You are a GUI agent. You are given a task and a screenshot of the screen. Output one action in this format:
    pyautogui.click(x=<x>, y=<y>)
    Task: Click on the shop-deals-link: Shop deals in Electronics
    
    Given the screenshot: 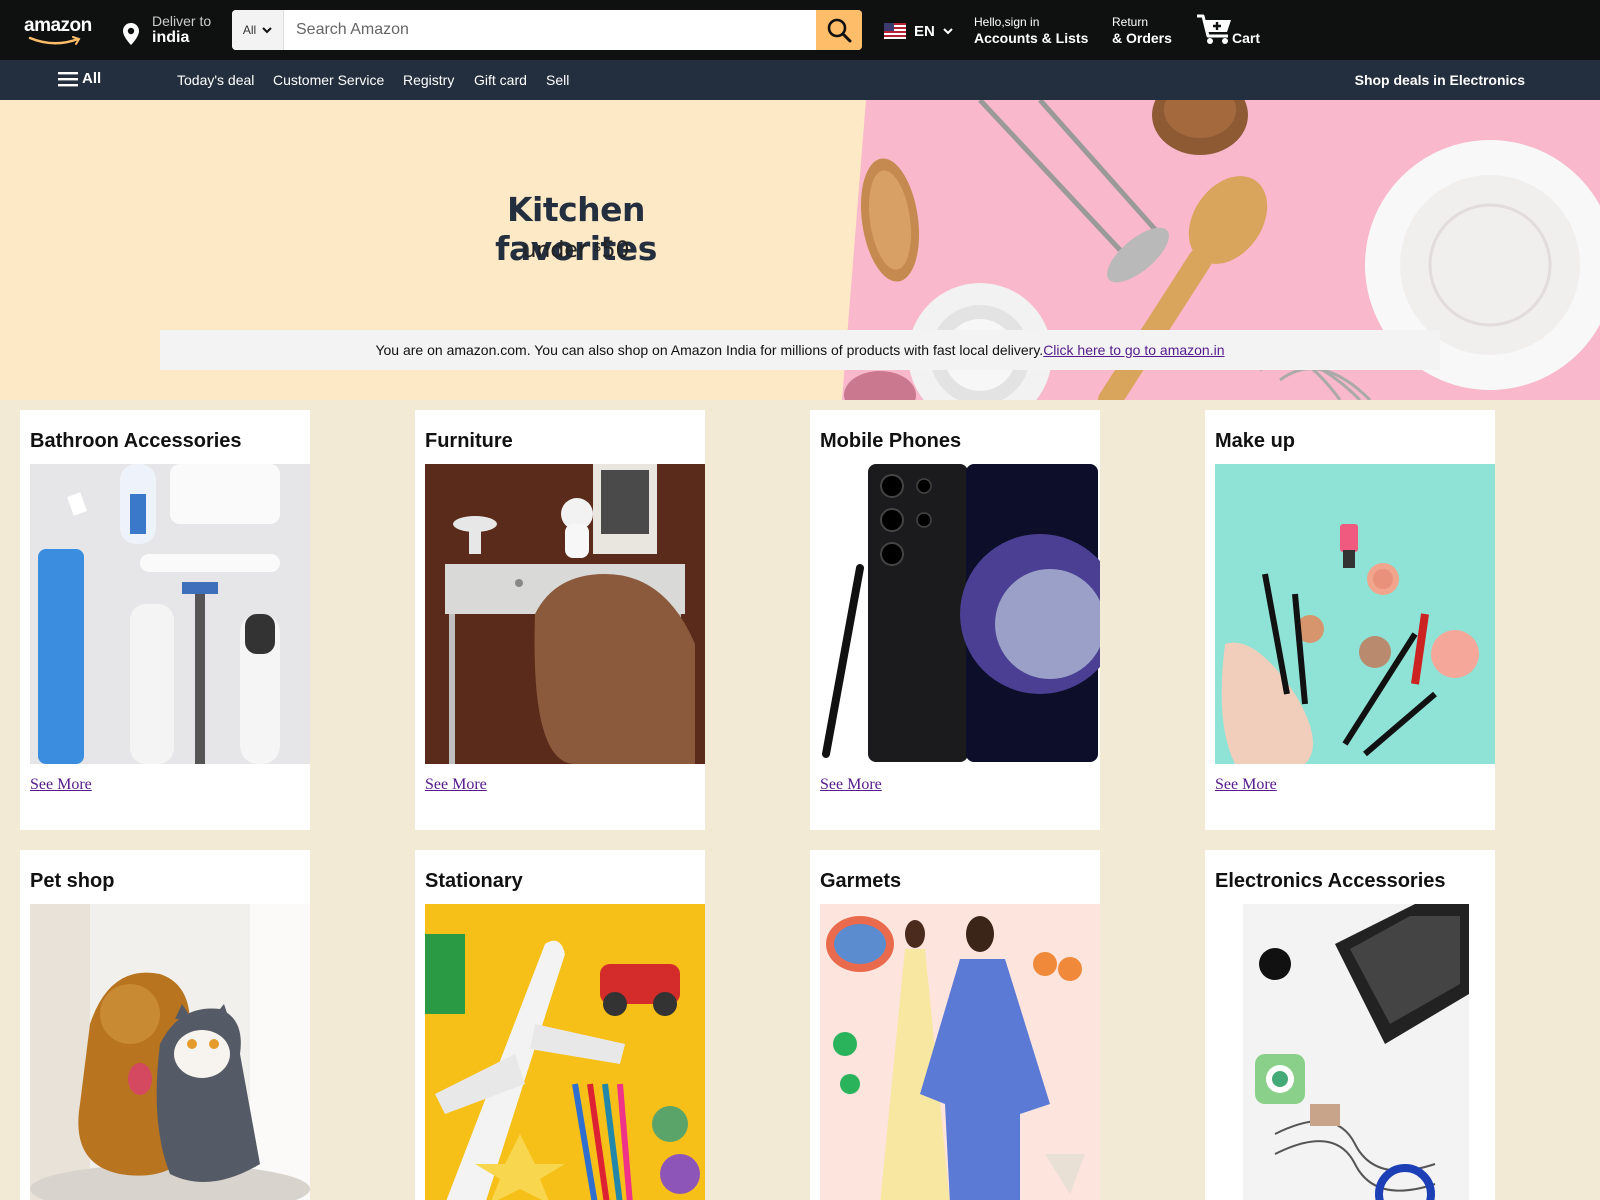 What is the action you would take?
    pyautogui.click(x=1440, y=80)
    